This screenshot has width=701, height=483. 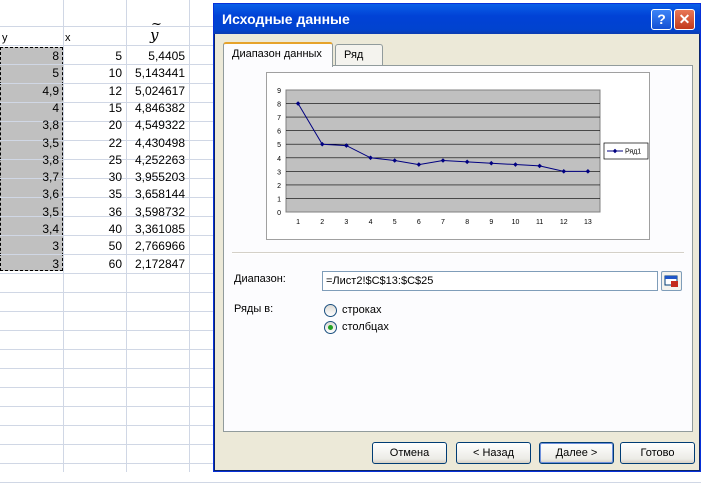 I want to click on x-tick-label: 11, so click(x=539, y=222).